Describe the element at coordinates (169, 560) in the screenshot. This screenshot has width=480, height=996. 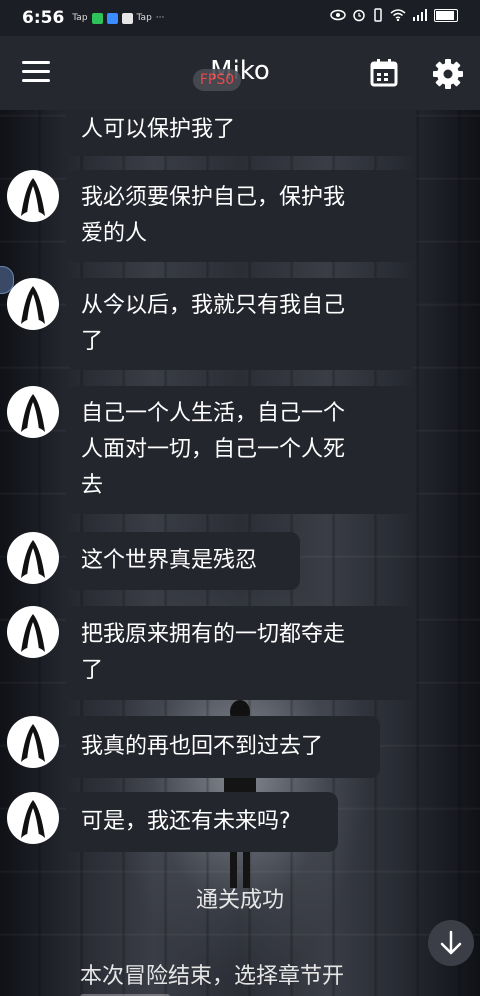
I see `message-text-line: 这个世界真是残忍` at that location.